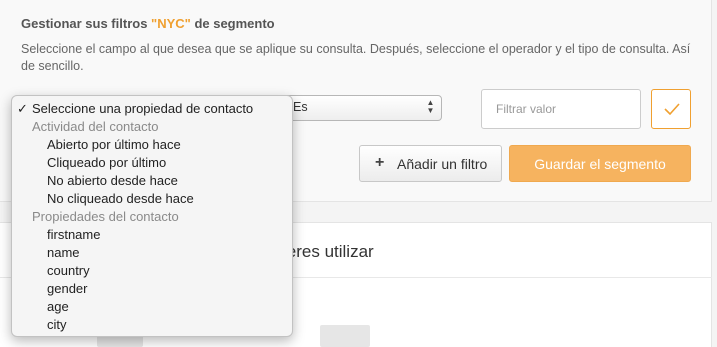 Image resolution: width=717 pixels, height=347 pixels. Describe the element at coordinates (300, 107) in the screenshot. I see `operator-value: Es` at that location.